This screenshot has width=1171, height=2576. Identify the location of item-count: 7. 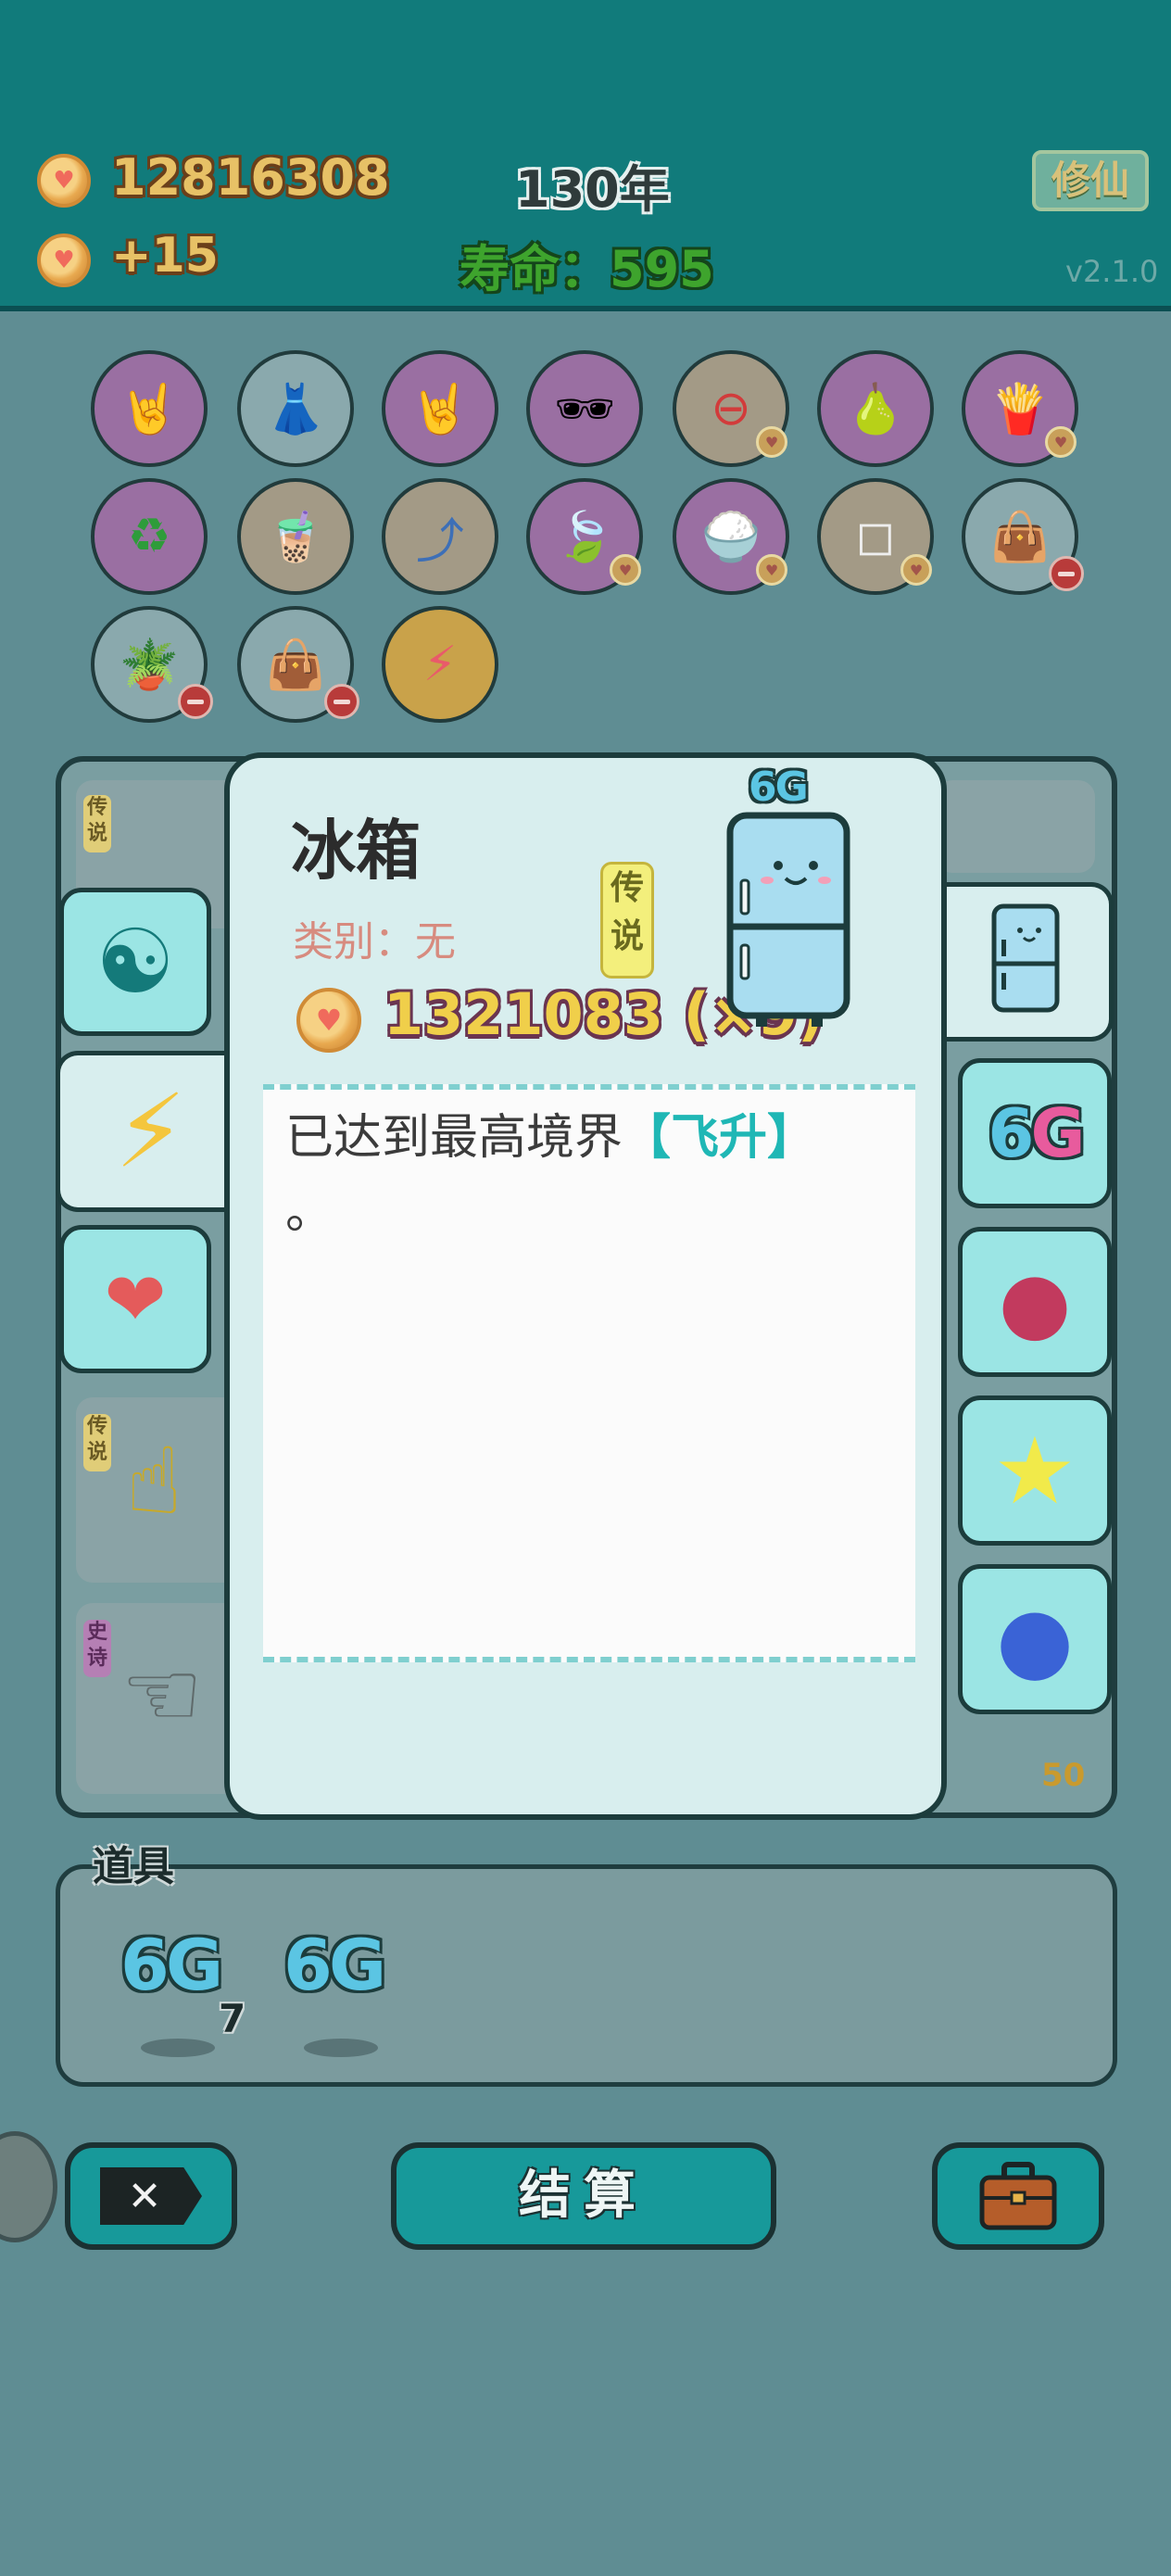
(233, 2019).